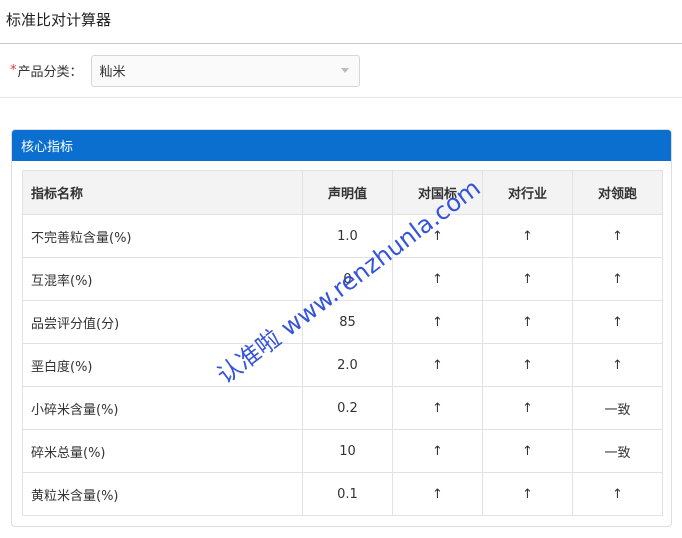 The image size is (682, 538). Describe the element at coordinates (162, 279) in the screenshot. I see `metric-name: 互混率(%)` at that location.